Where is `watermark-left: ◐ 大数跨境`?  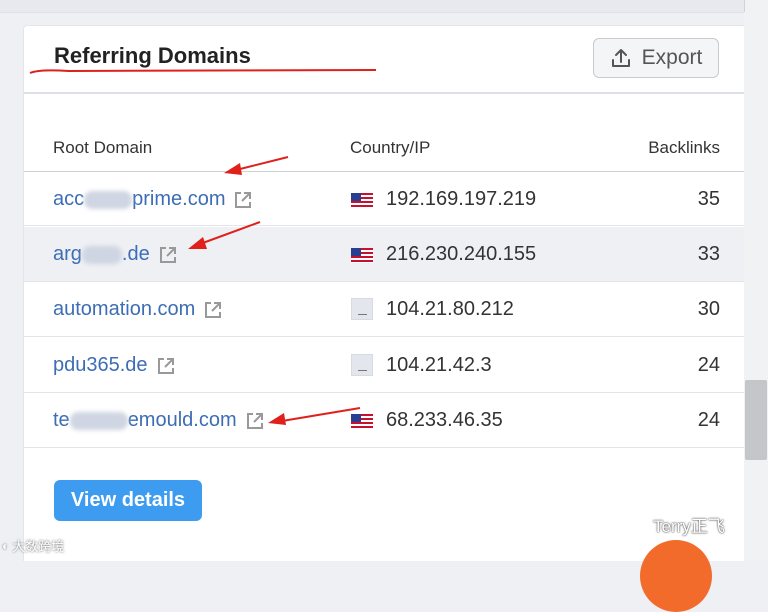
watermark-left: ◐ 大数跨境 is located at coordinates (33, 545).